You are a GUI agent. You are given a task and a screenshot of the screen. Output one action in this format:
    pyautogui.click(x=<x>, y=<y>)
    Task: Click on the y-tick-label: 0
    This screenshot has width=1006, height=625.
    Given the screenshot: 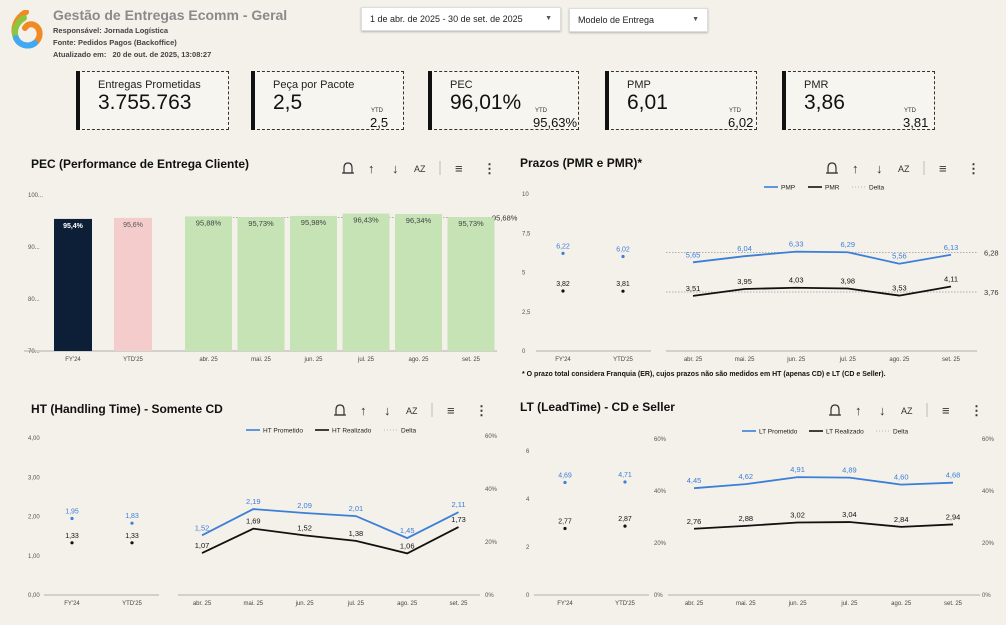 What is the action you would take?
    pyautogui.click(x=528, y=596)
    